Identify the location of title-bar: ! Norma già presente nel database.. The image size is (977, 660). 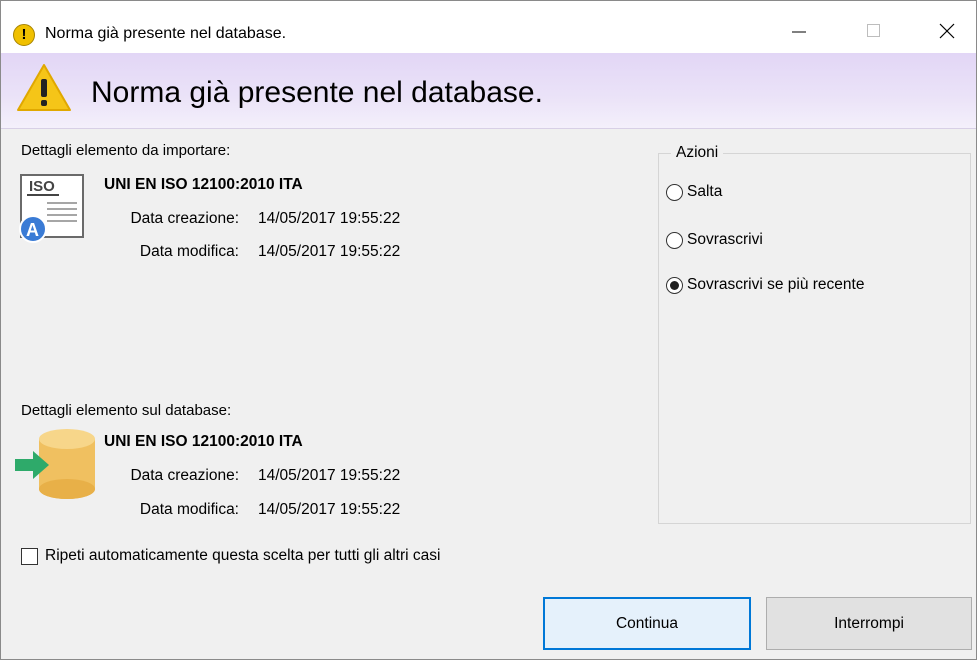
(488, 27).